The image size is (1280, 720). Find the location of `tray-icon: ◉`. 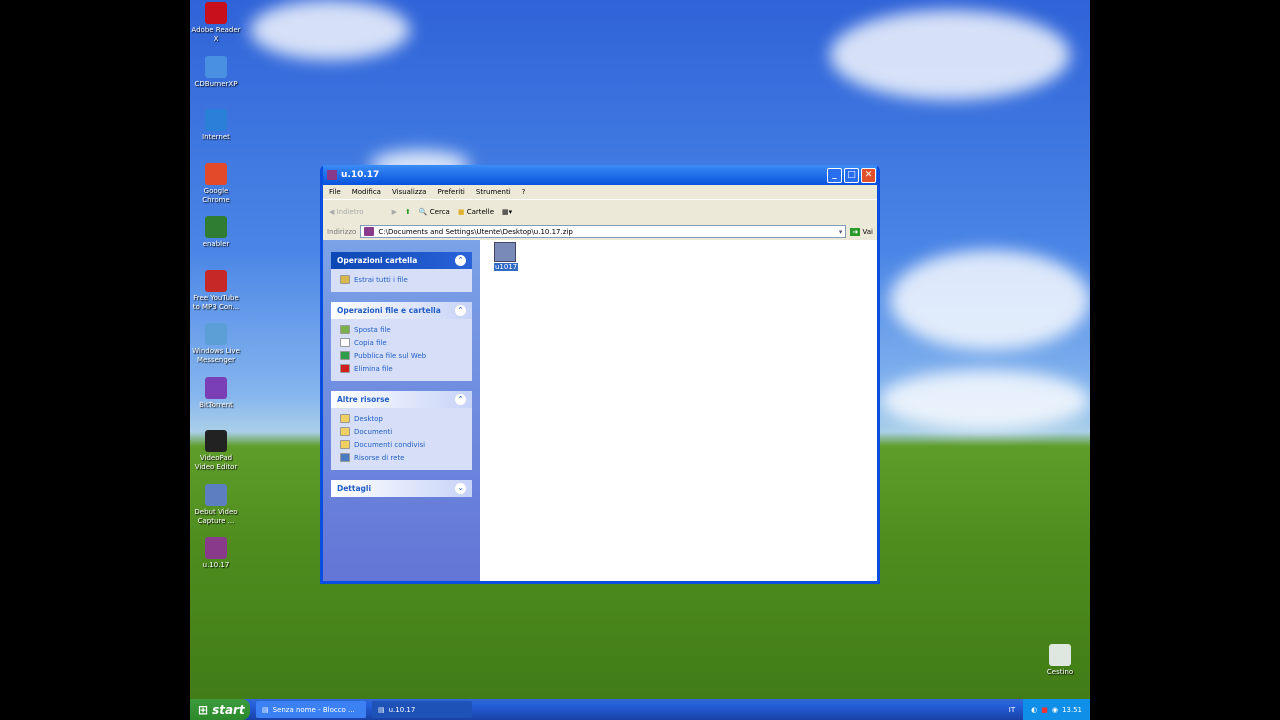

tray-icon: ◉ is located at coordinates (1055, 710).